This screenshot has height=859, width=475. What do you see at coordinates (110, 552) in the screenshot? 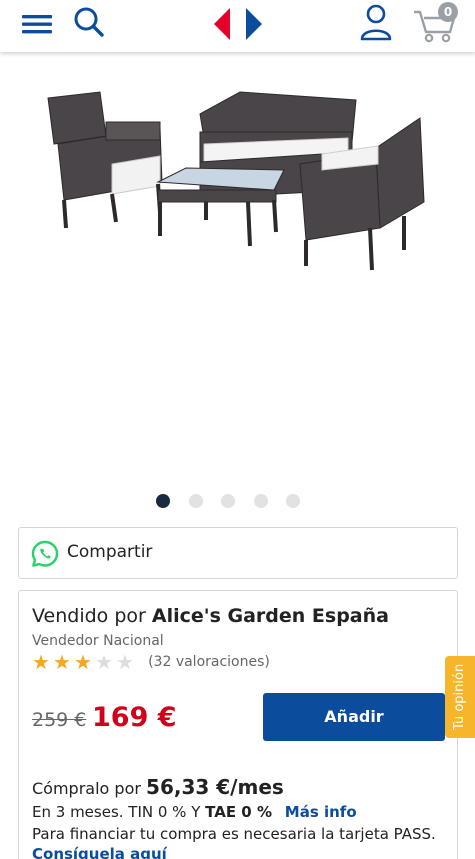
I see `share-label: Compartir` at bounding box center [110, 552].